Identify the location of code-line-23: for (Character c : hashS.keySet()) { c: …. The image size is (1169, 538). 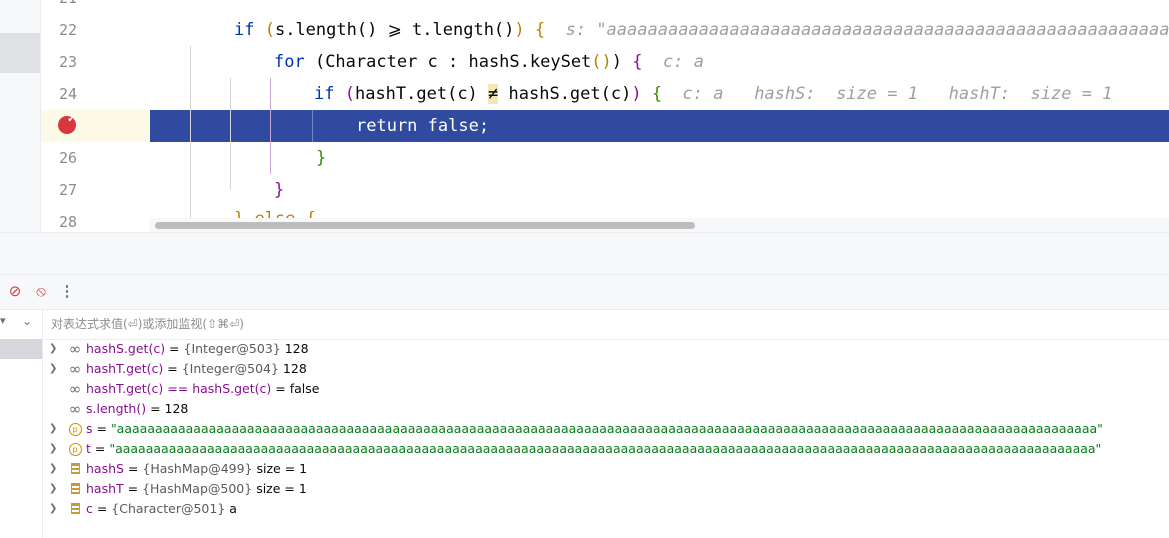
(659, 62).